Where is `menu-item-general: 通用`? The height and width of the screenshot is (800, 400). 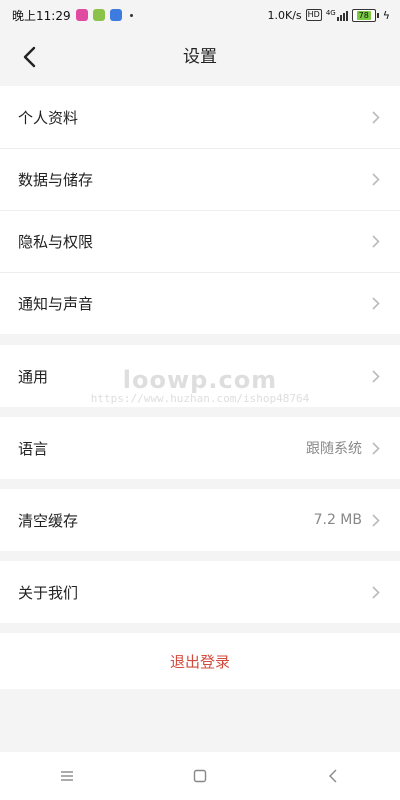 menu-item-general: 通用 is located at coordinates (200, 376).